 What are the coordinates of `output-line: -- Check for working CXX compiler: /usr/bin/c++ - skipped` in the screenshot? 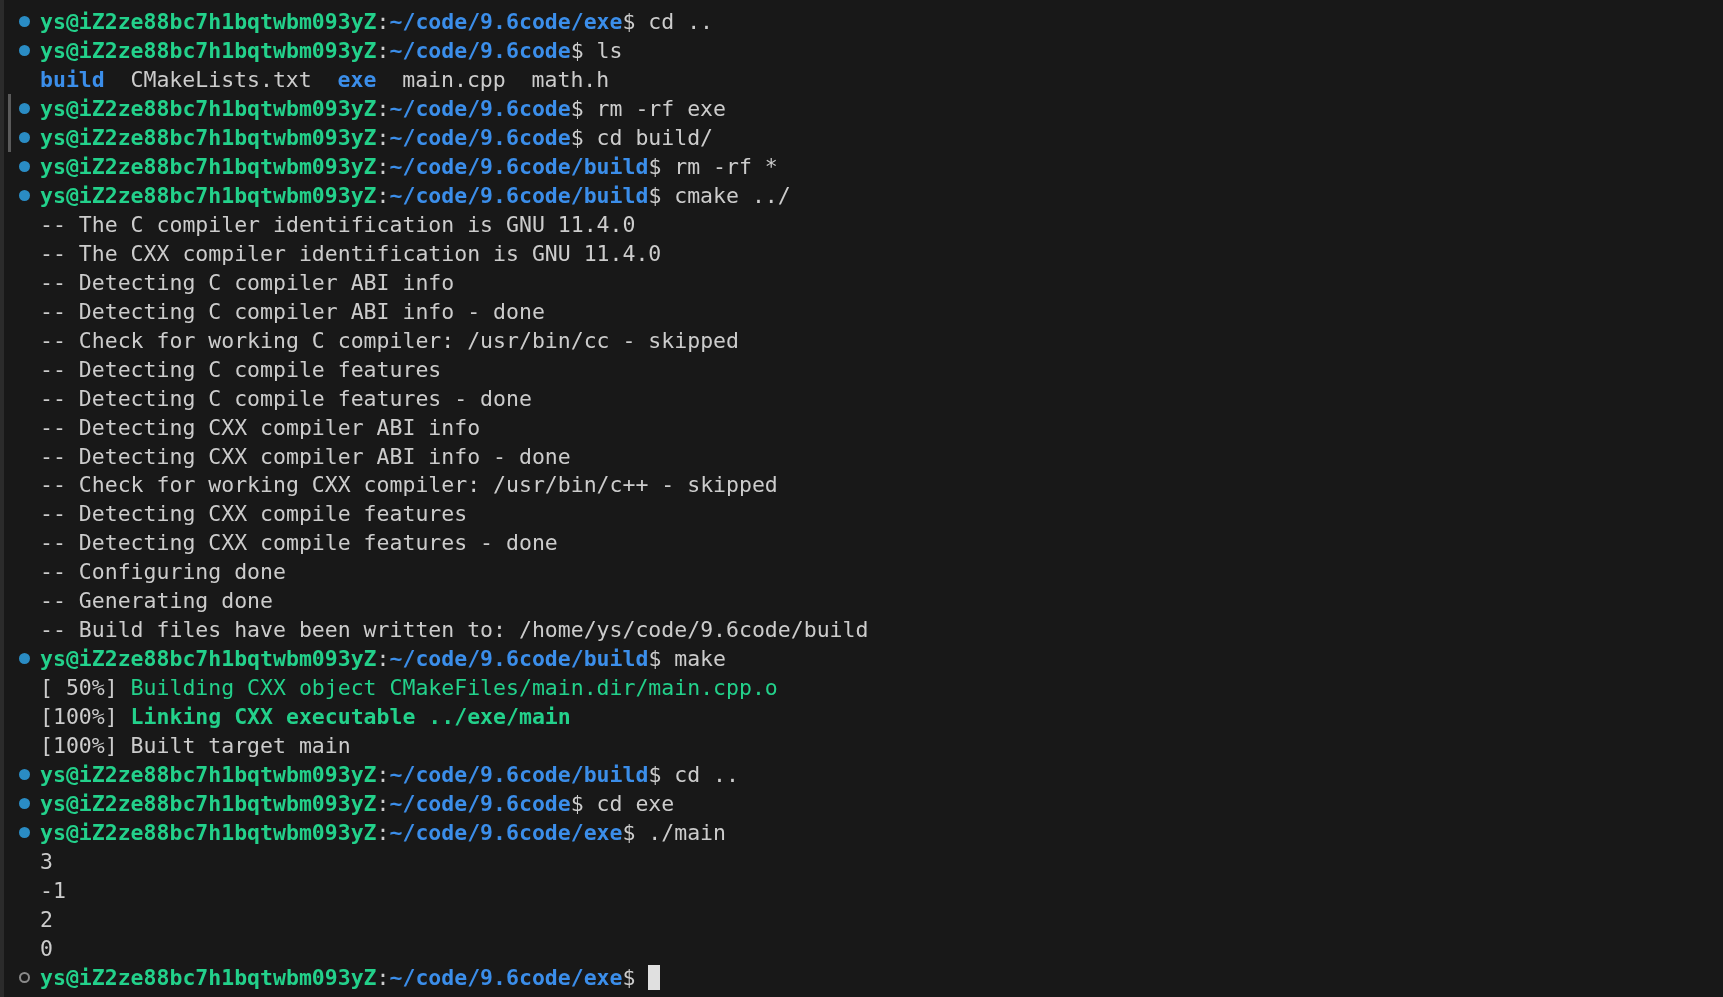 It's located at (409, 485).